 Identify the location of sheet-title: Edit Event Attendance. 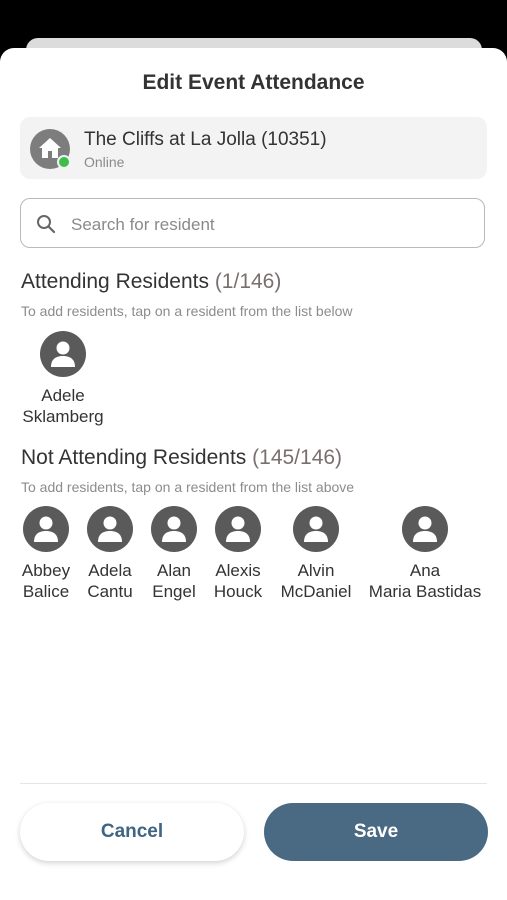
(253, 82).